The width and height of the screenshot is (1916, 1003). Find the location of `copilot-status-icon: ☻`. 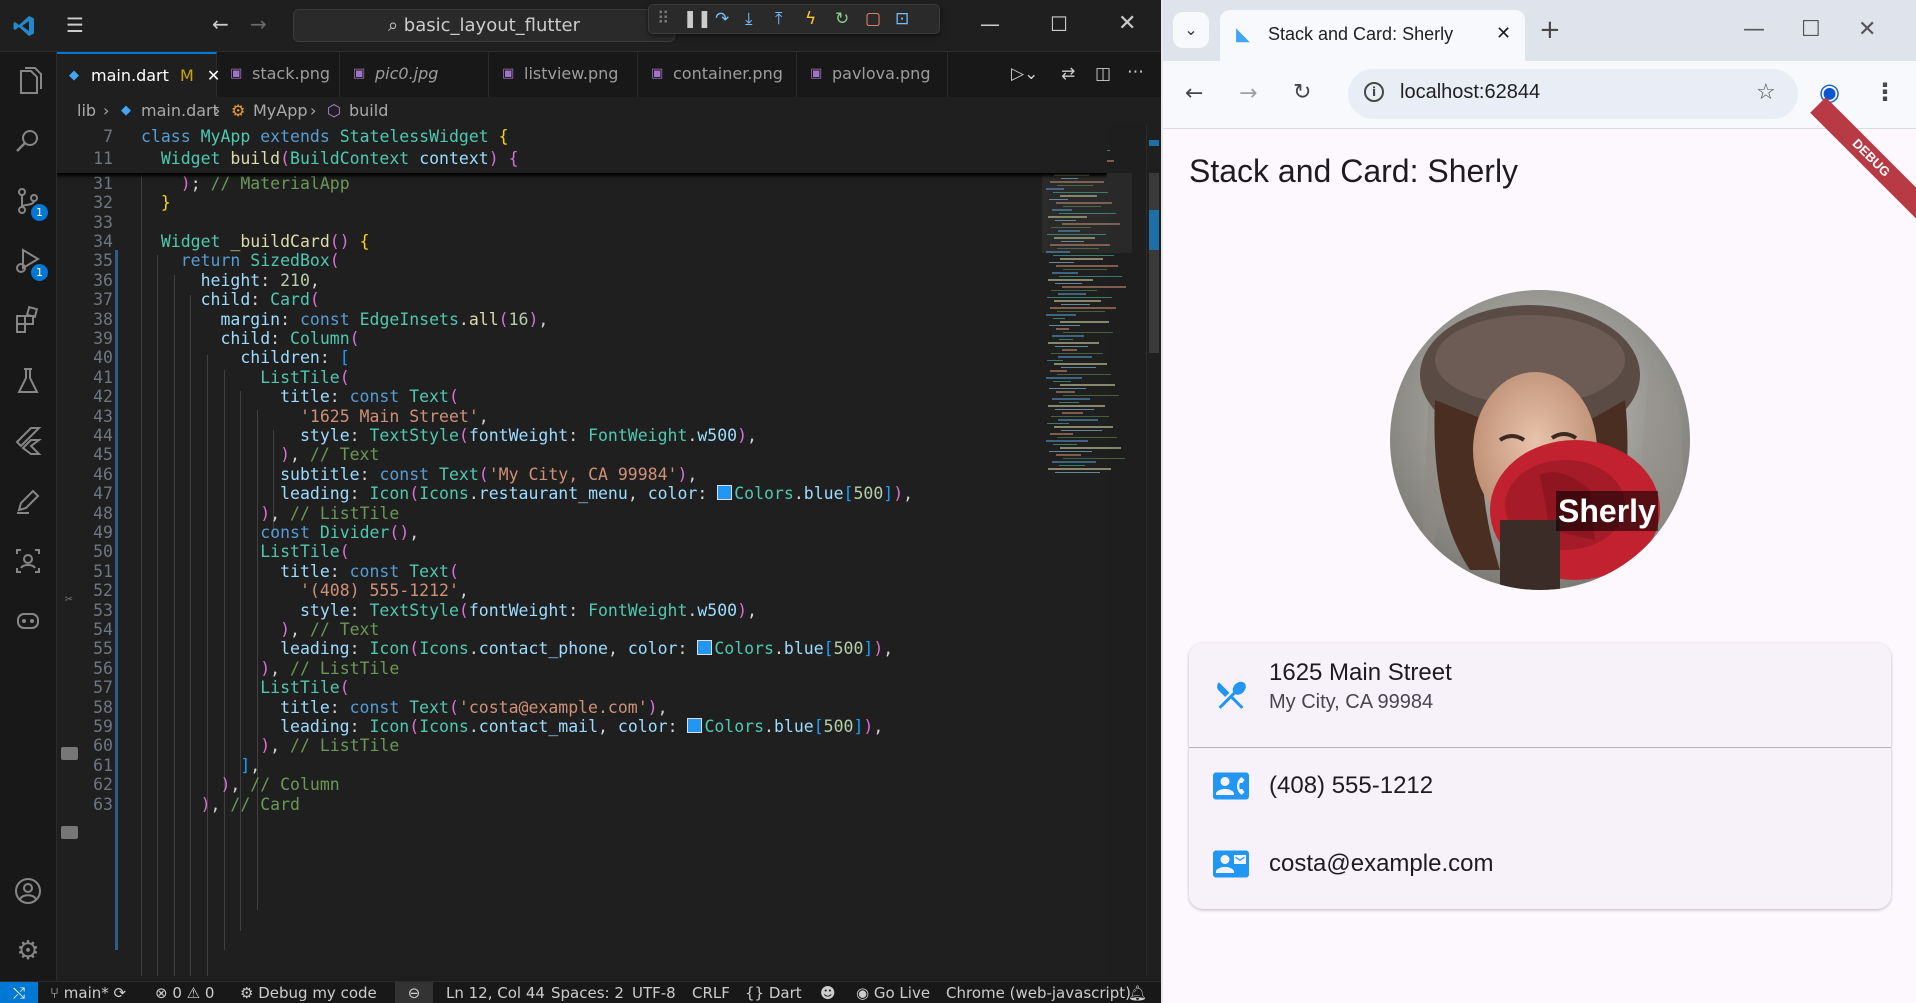

copilot-status-icon: ☻ is located at coordinates (828, 992).